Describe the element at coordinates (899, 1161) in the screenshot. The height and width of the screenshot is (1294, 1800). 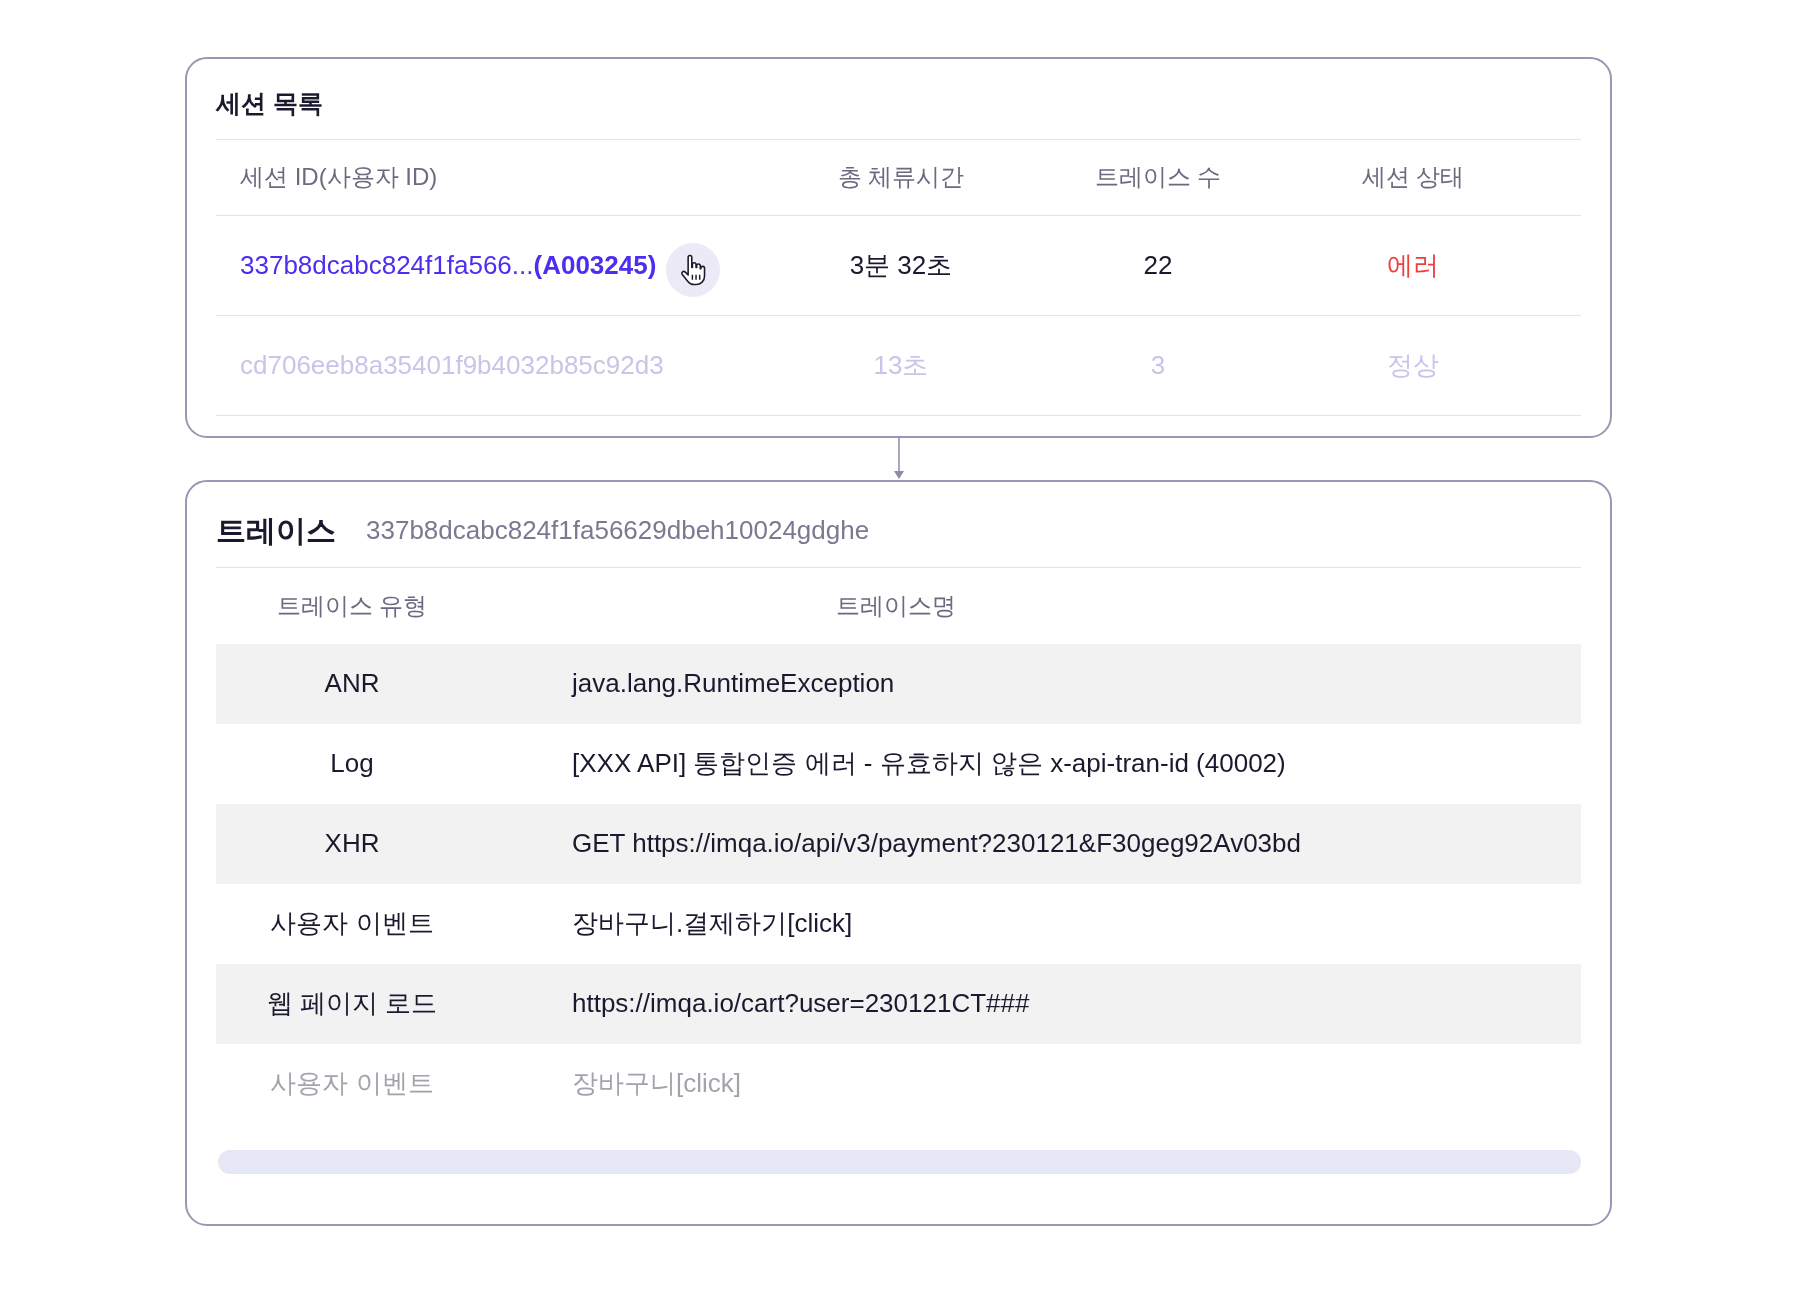
I see `horizontal-scrollbar` at that location.